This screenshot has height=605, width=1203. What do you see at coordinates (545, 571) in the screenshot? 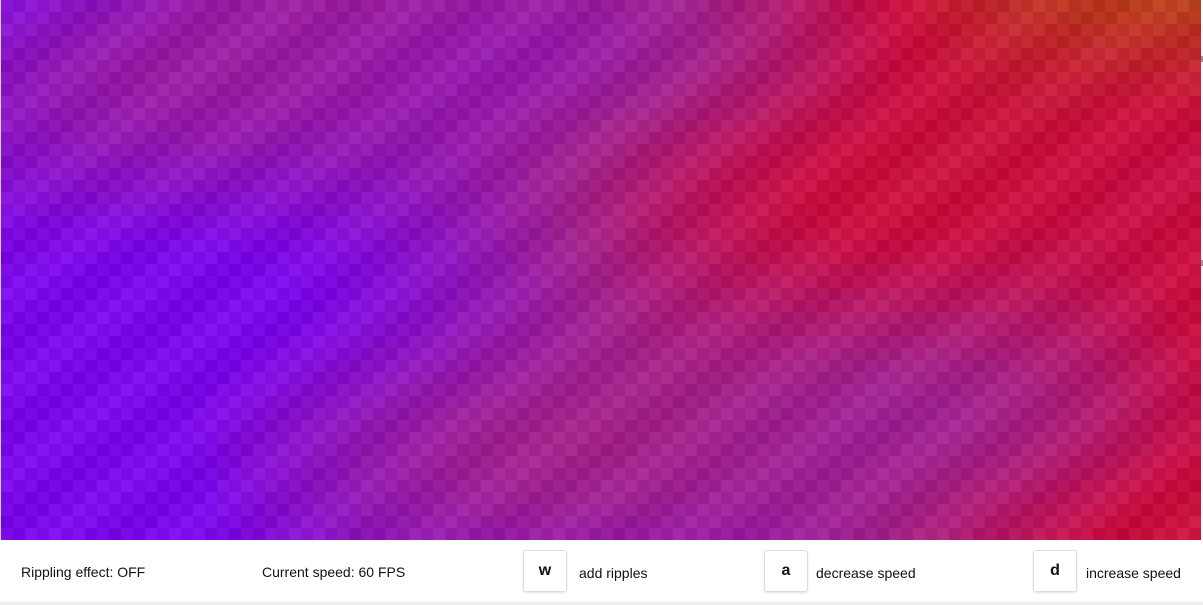
I see `w-key-button: w` at bounding box center [545, 571].